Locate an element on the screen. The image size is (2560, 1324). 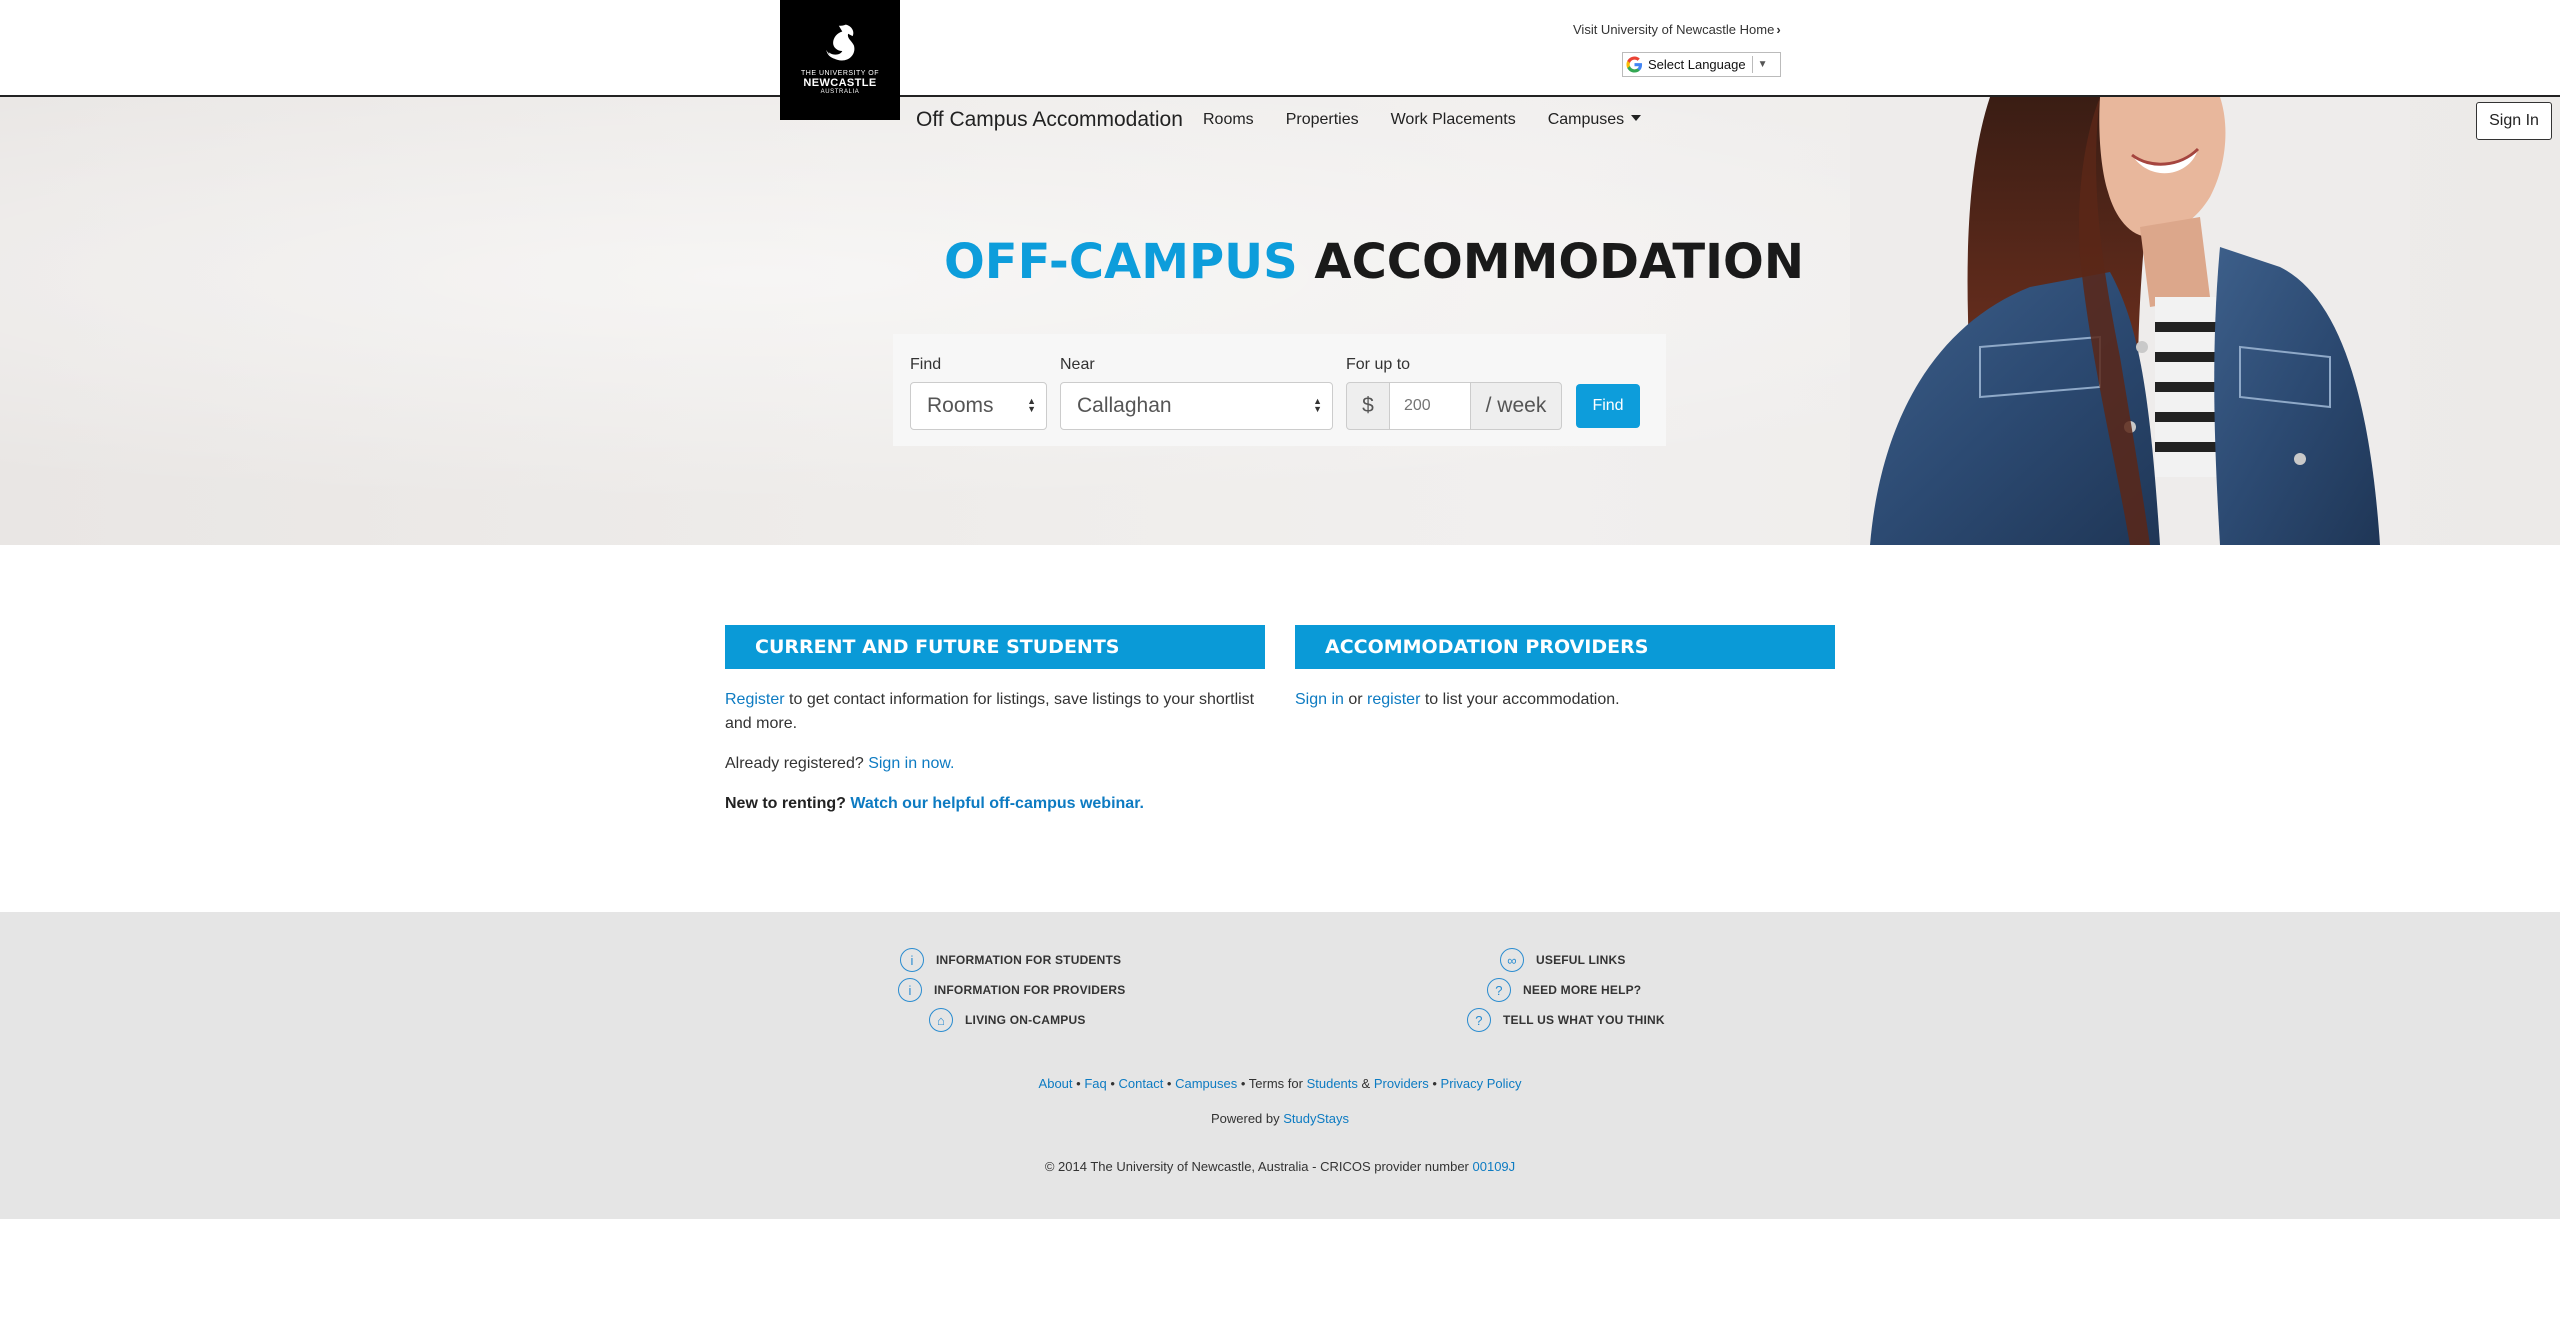
near-label: Near is located at coordinates (1077, 364).